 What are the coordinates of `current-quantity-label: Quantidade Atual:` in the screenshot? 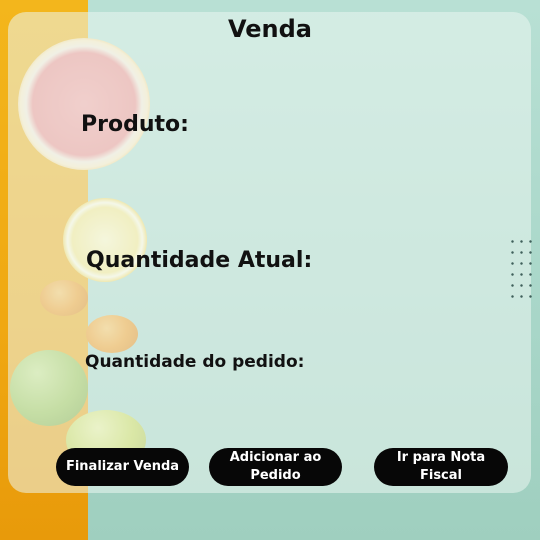 It's located at (199, 260).